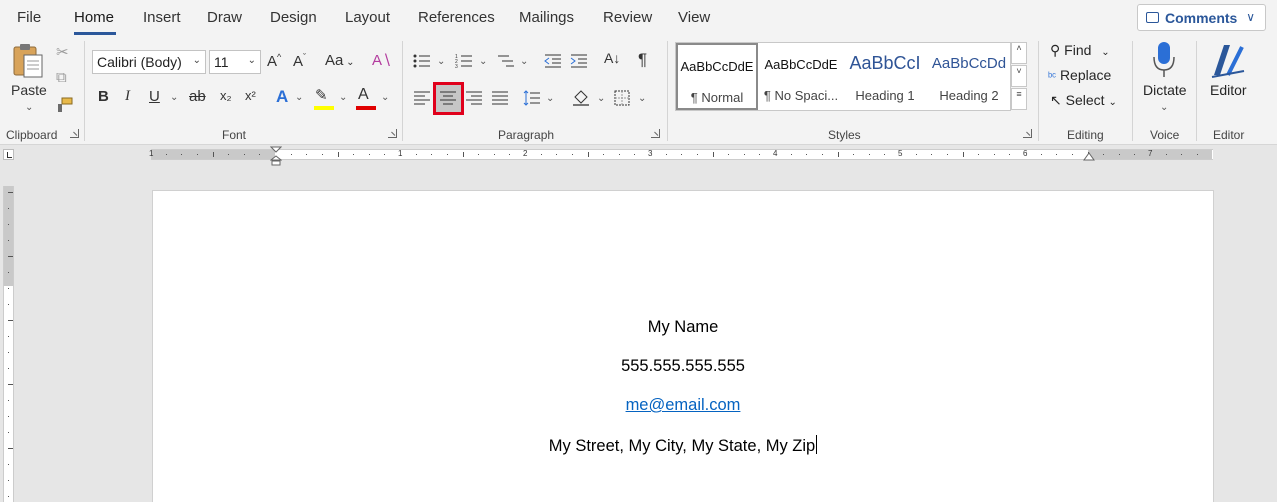 Image resolution: width=1277 pixels, height=502 pixels. I want to click on right-indent-marker-icon, so click(1089, 157).